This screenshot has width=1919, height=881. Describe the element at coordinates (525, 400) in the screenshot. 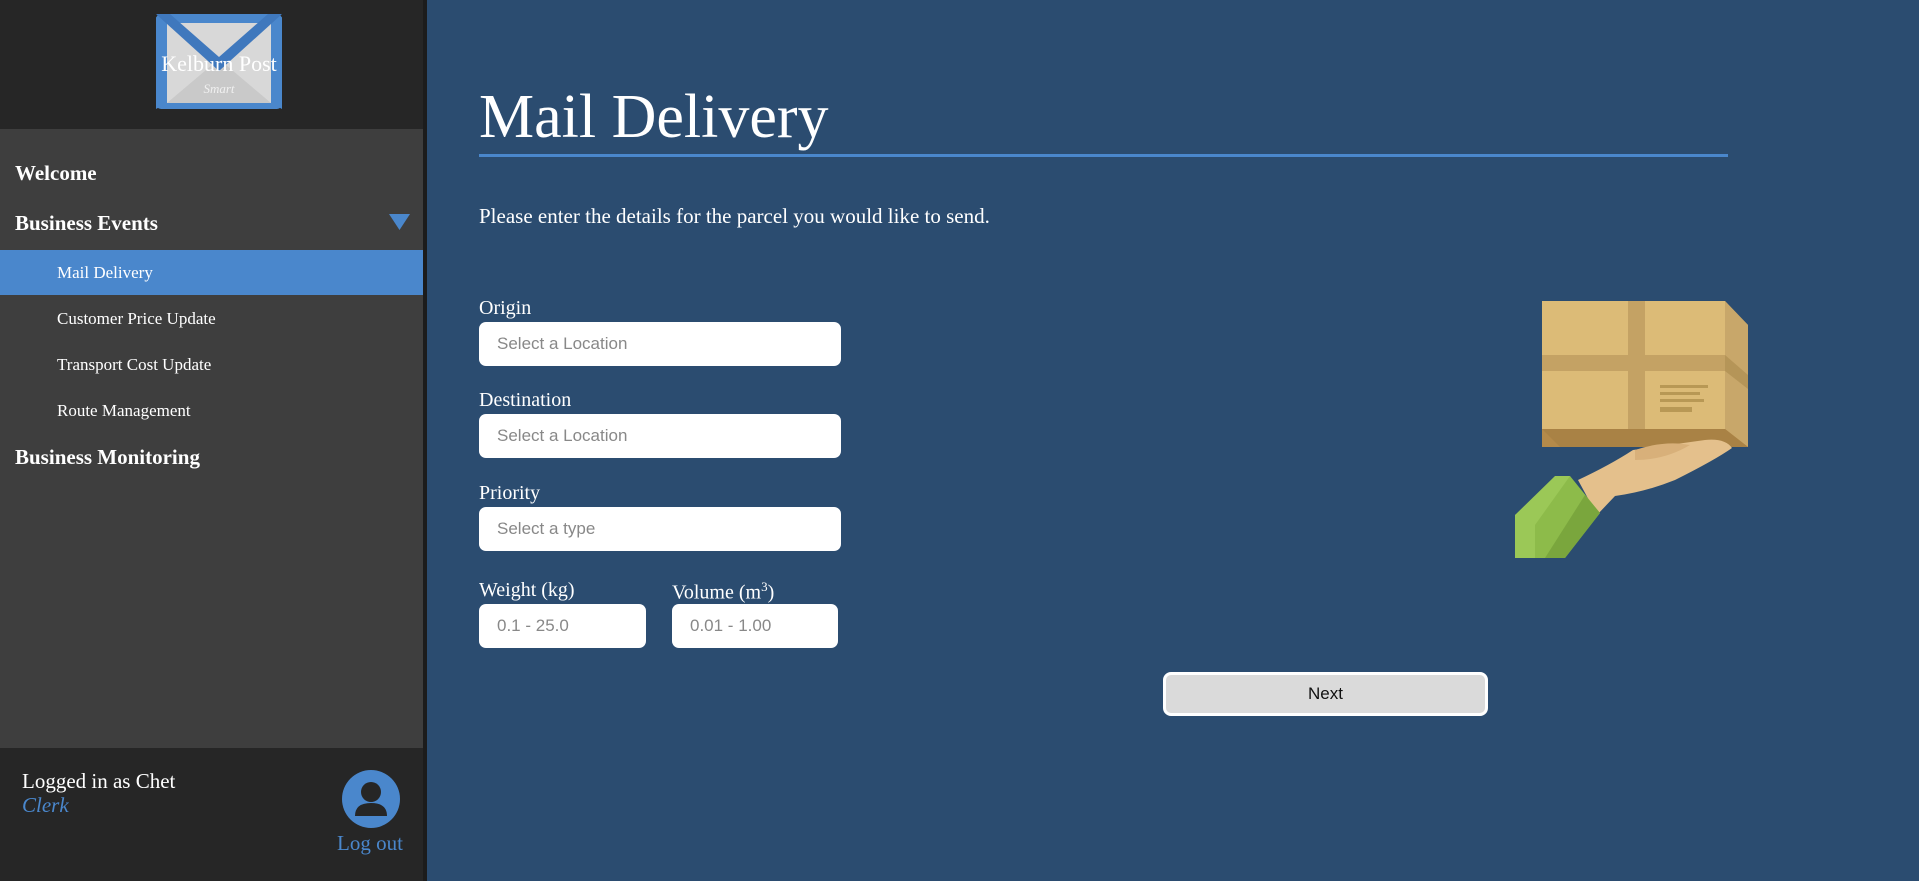

I see `destination-label: Destination` at that location.